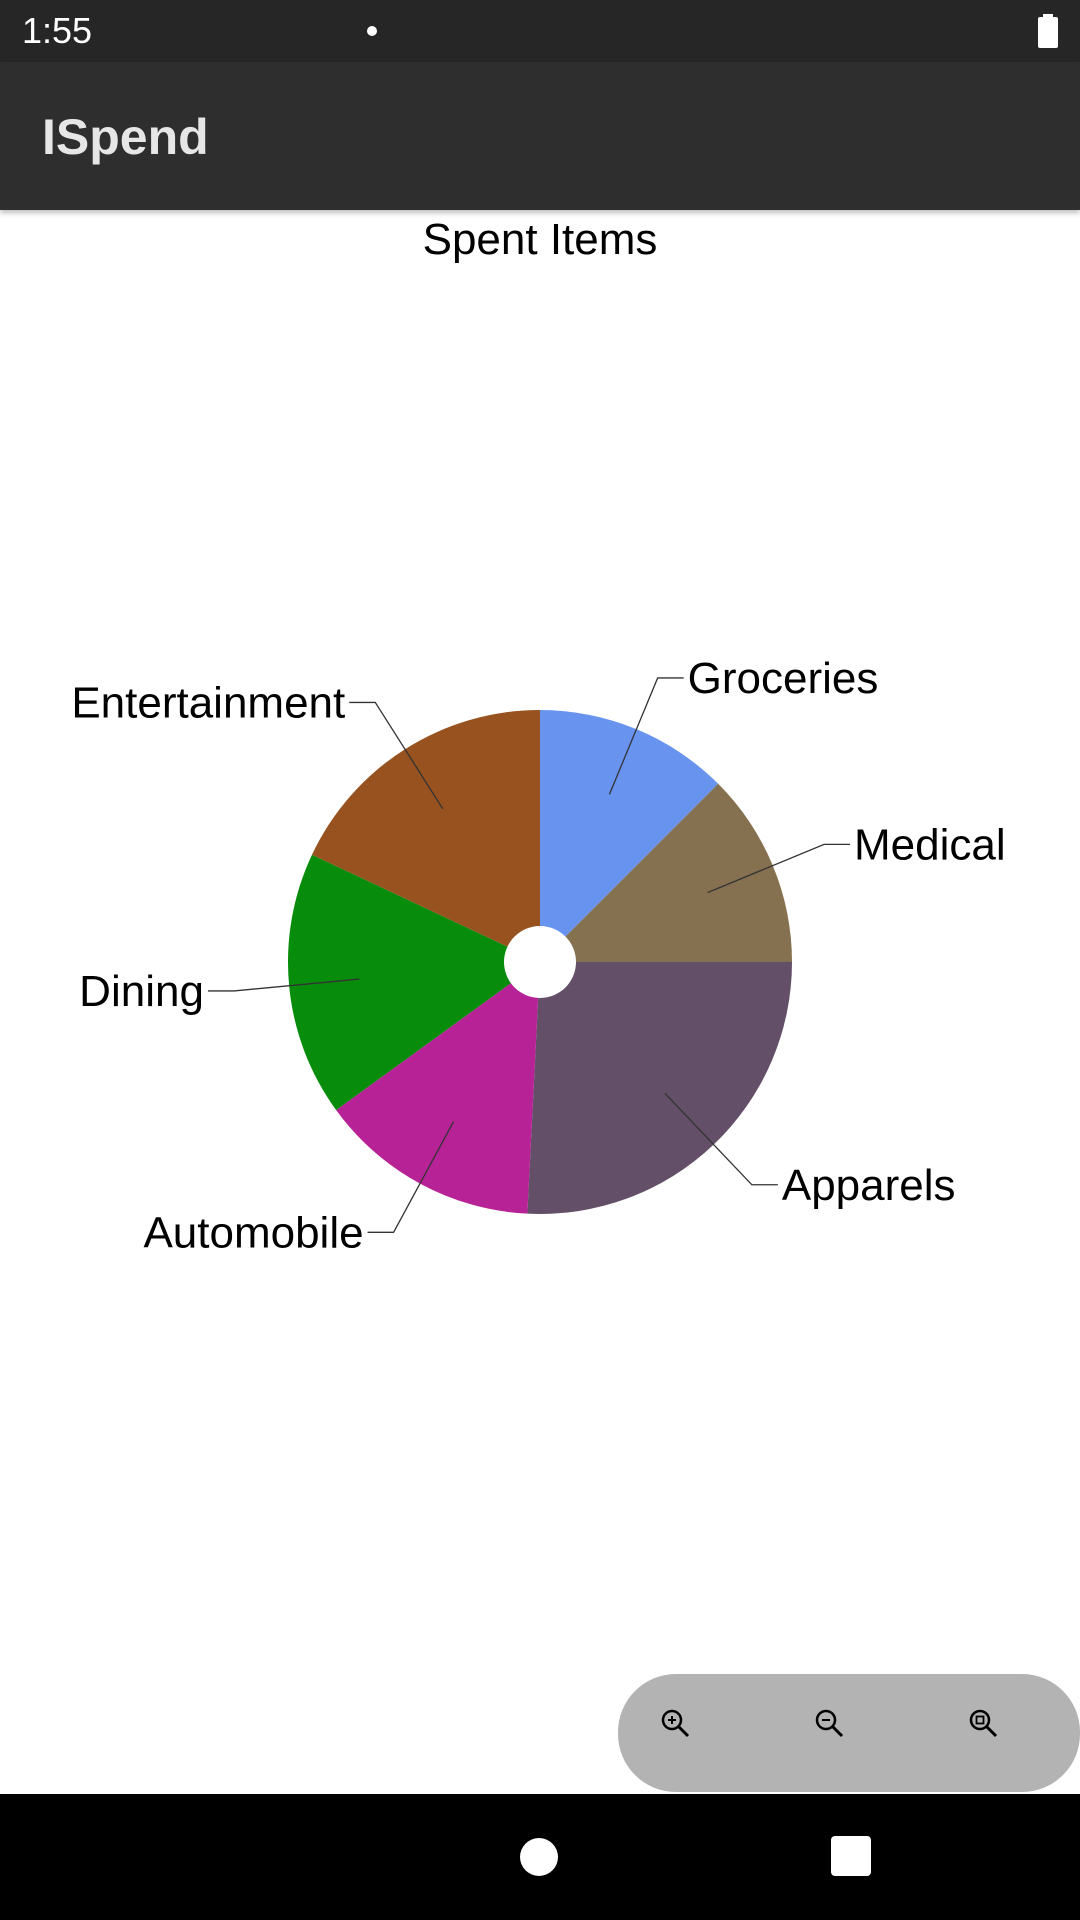 Image resolution: width=1080 pixels, height=1920 pixels. Describe the element at coordinates (208, 702) in the screenshot. I see `slice-label-entertainment: Entertainment` at that location.